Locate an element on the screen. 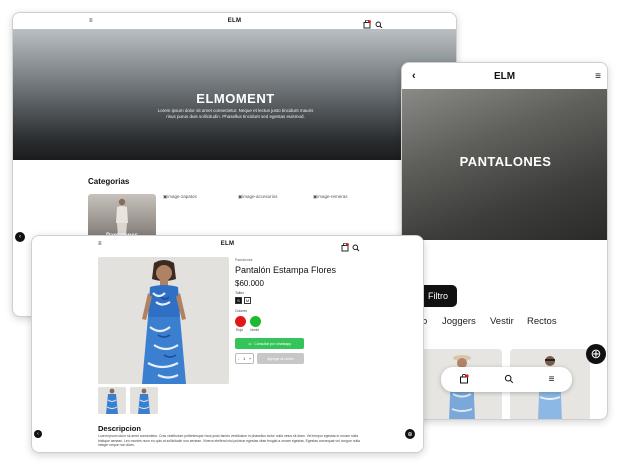 The height and width of the screenshot is (465, 620). back-arrow-icon: ‹ is located at coordinates (414, 76).